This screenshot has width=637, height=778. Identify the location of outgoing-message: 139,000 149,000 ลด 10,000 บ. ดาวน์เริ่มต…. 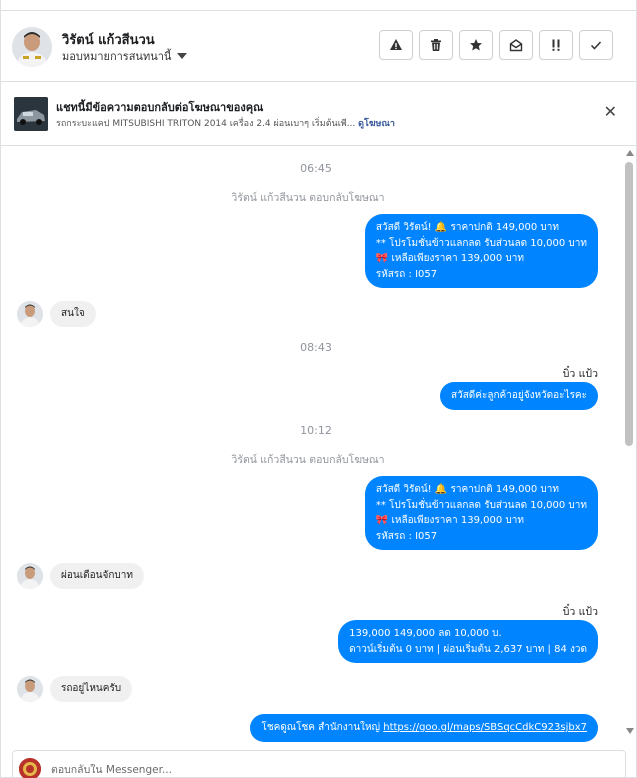
(468, 641).